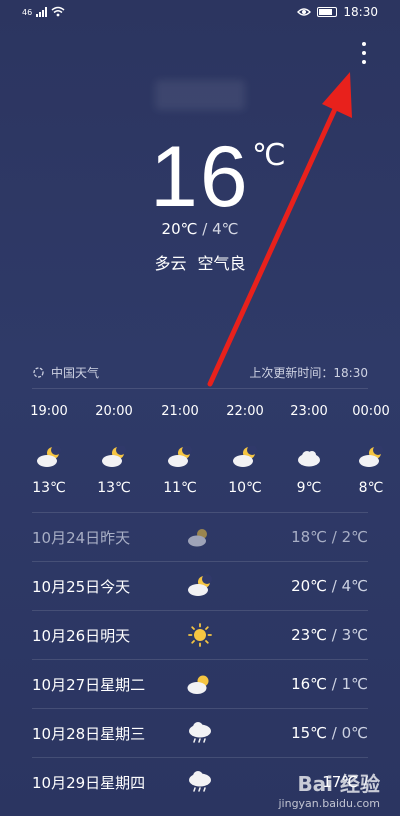 The width and height of the screenshot is (400, 816). Describe the element at coordinates (200, 95) in the screenshot. I see `location-name` at that location.